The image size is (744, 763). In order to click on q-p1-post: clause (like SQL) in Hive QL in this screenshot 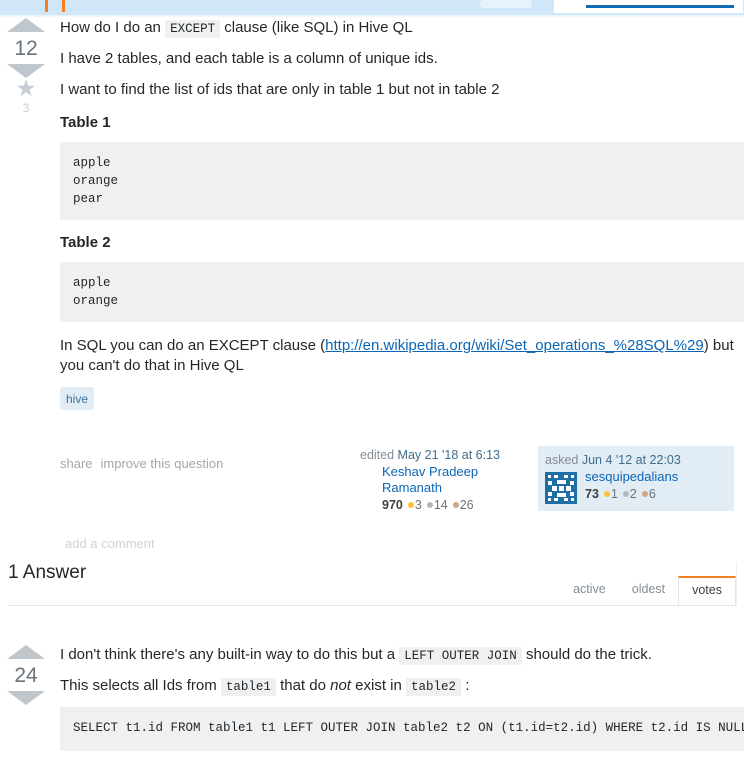, I will do `click(316, 27)`.